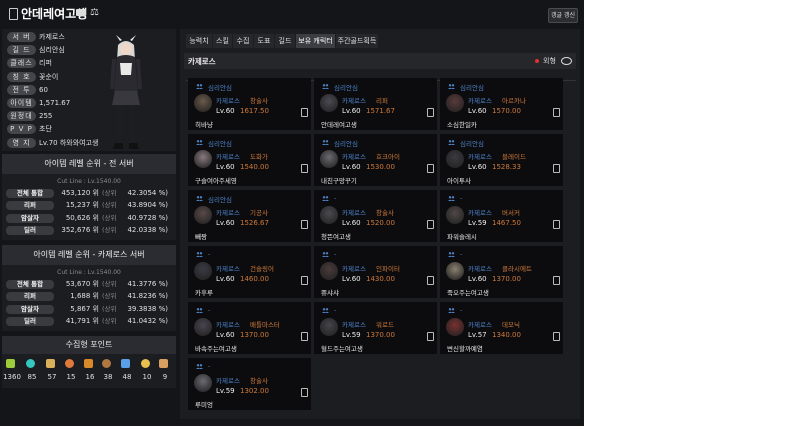  What do you see at coordinates (91, 193) in the screenshot?
I see `rank-row: 전체 통합 453,120 위 (상위 42.3054 %)` at bounding box center [91, 193].